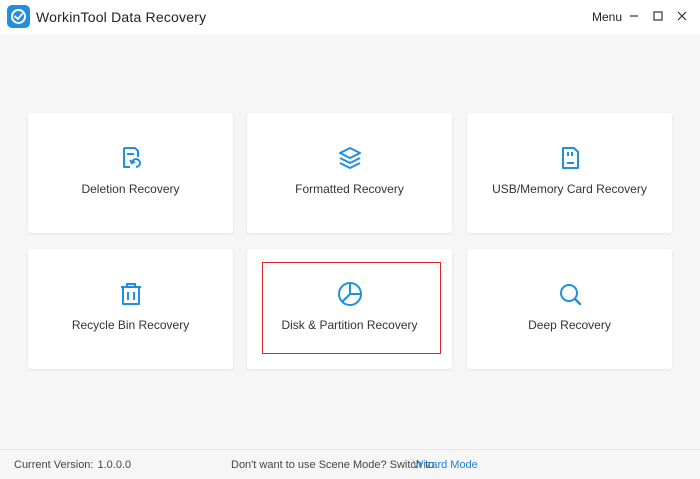 Image resolution: width=700 pixels, height=479 pixels. Describe the element at coordinates (569, 309) in the screenshot. I see `deep-recovery-card: Deep Recovery` at that location.